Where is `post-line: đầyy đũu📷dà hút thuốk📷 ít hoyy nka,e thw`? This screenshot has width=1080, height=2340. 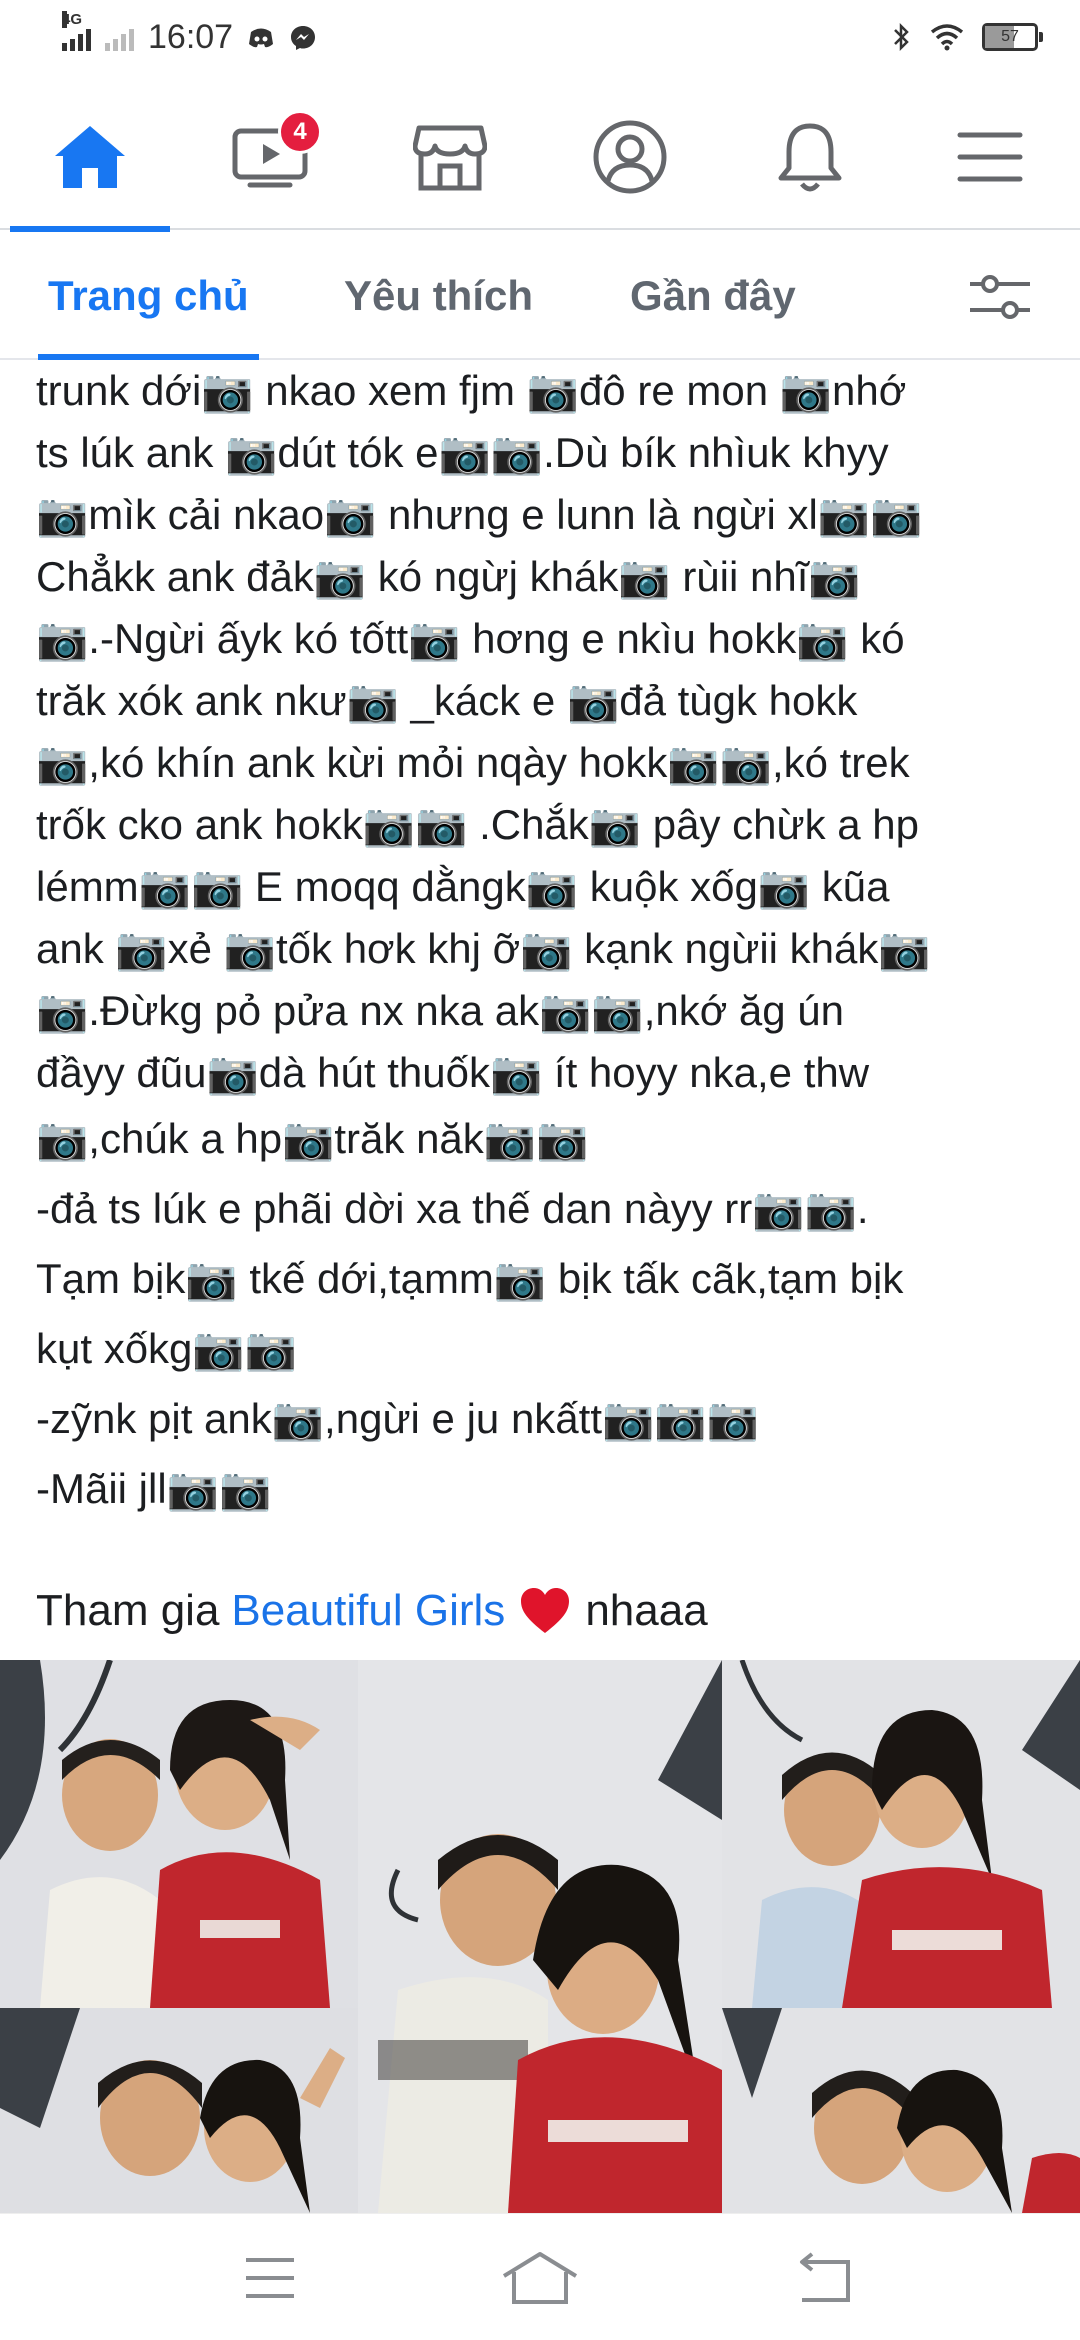 post-line: đầyy đũu📷dà hút thuốk📷 ít hoyy nka,e thw is located at coordinates (453, 1072).